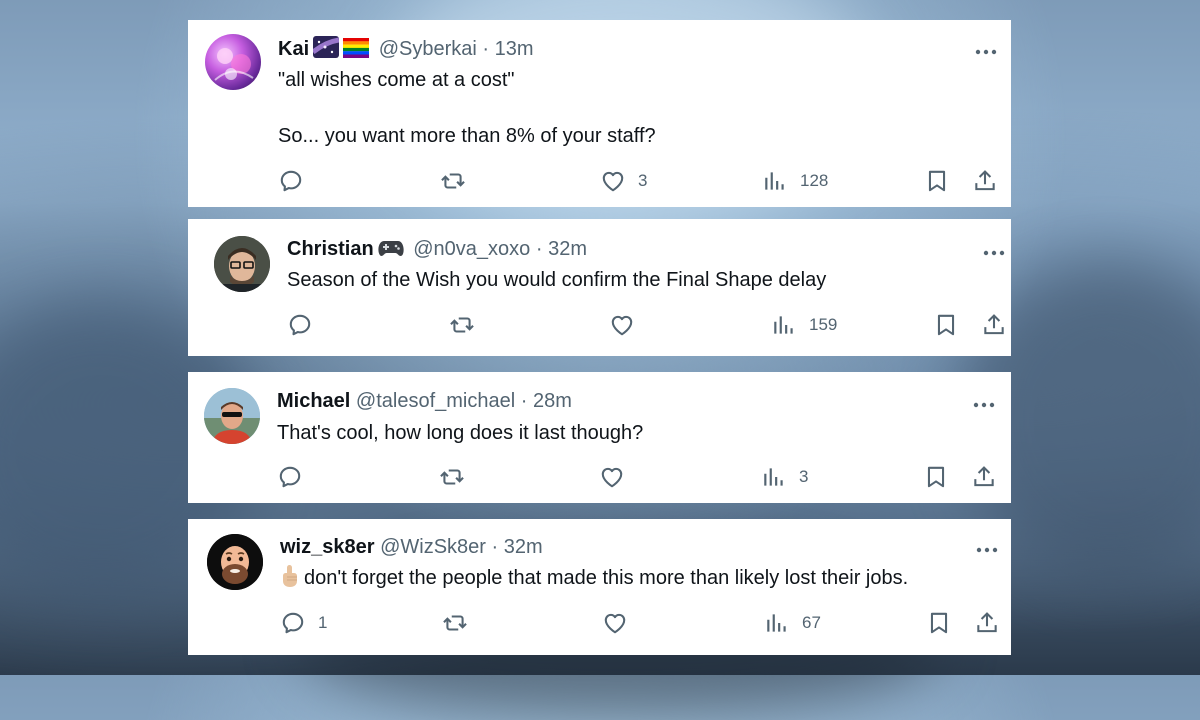 The height and width of the screenshot is (720, 1200). What do you see at coordinates (795, 181) in the screenshot?
I see `views-button: 128` at bounding box center [795, 181].